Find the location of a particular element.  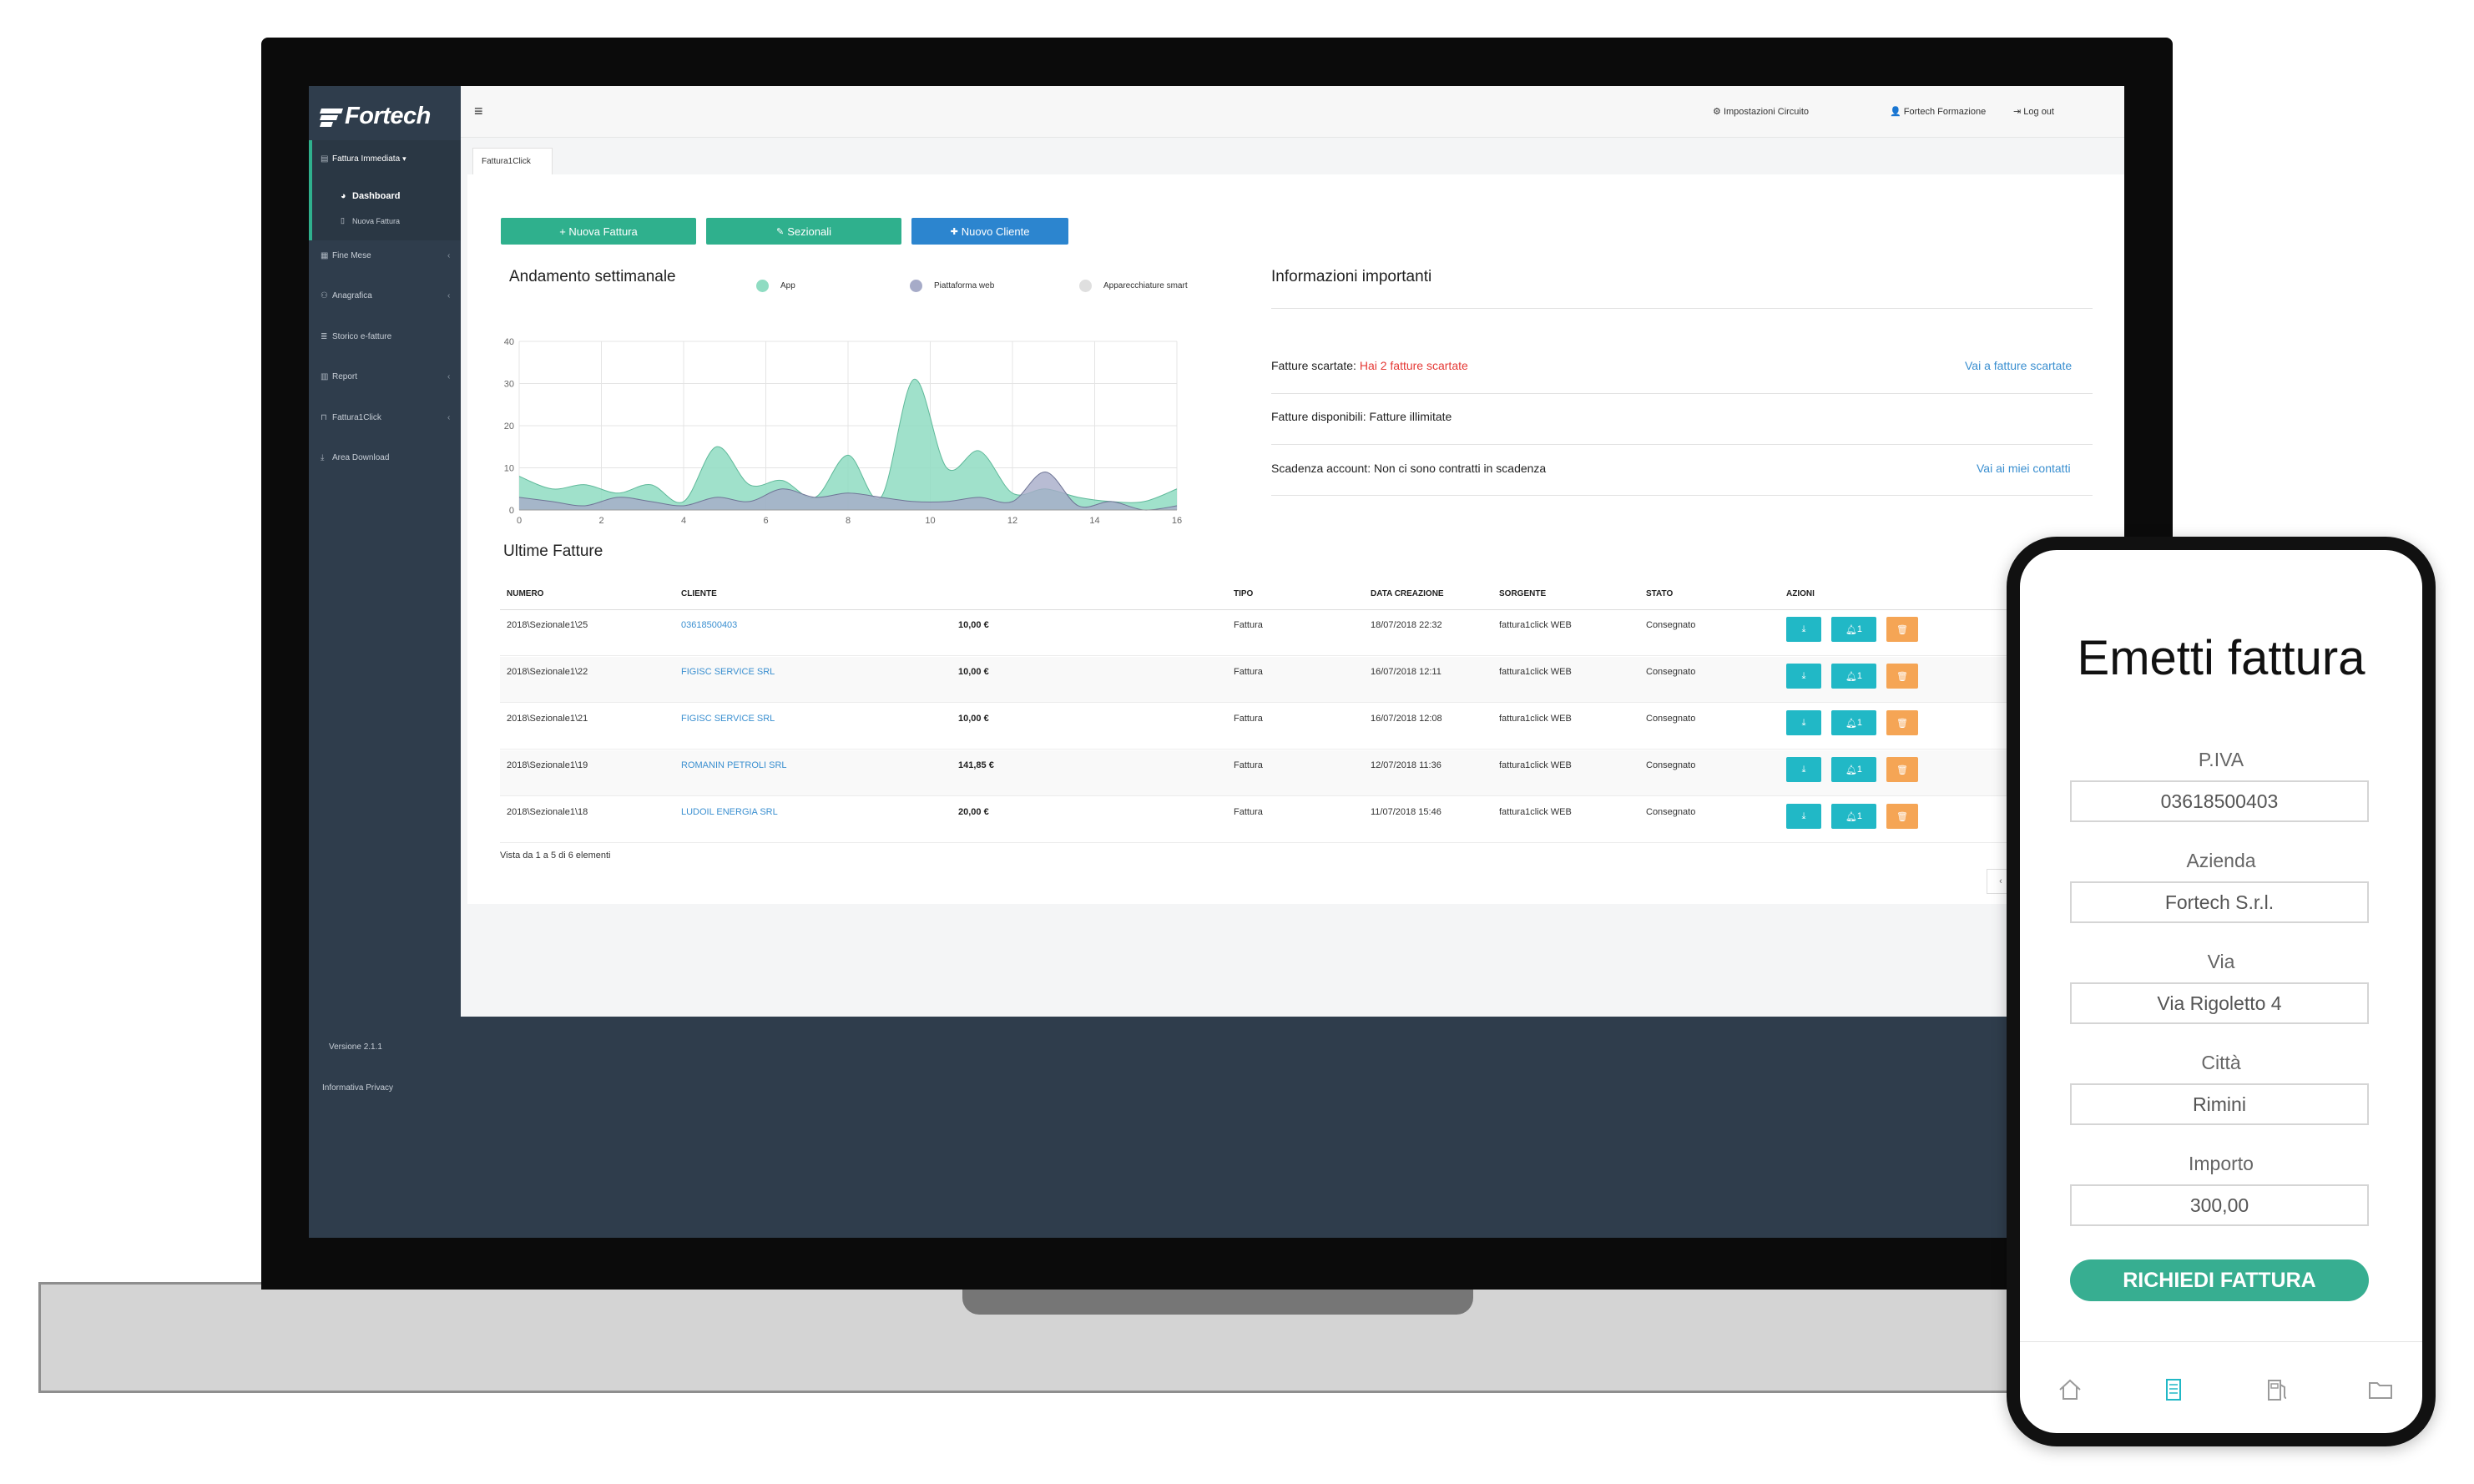

sidebar-item-fattura-immediata: ▤ Fattura Immediata ▾ is located at coordinates (363, 159).